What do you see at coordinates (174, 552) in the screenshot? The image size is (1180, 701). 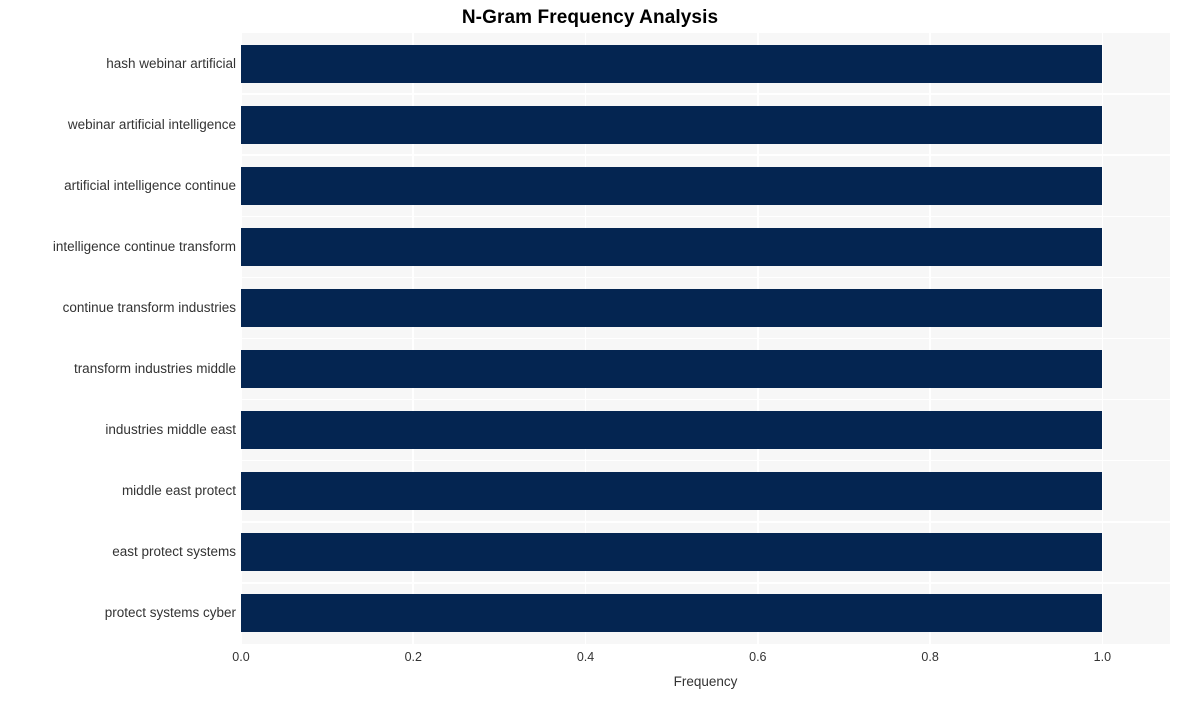 I see `y-axis-tick-label: east protect systems` at bounding box center [174, 552].